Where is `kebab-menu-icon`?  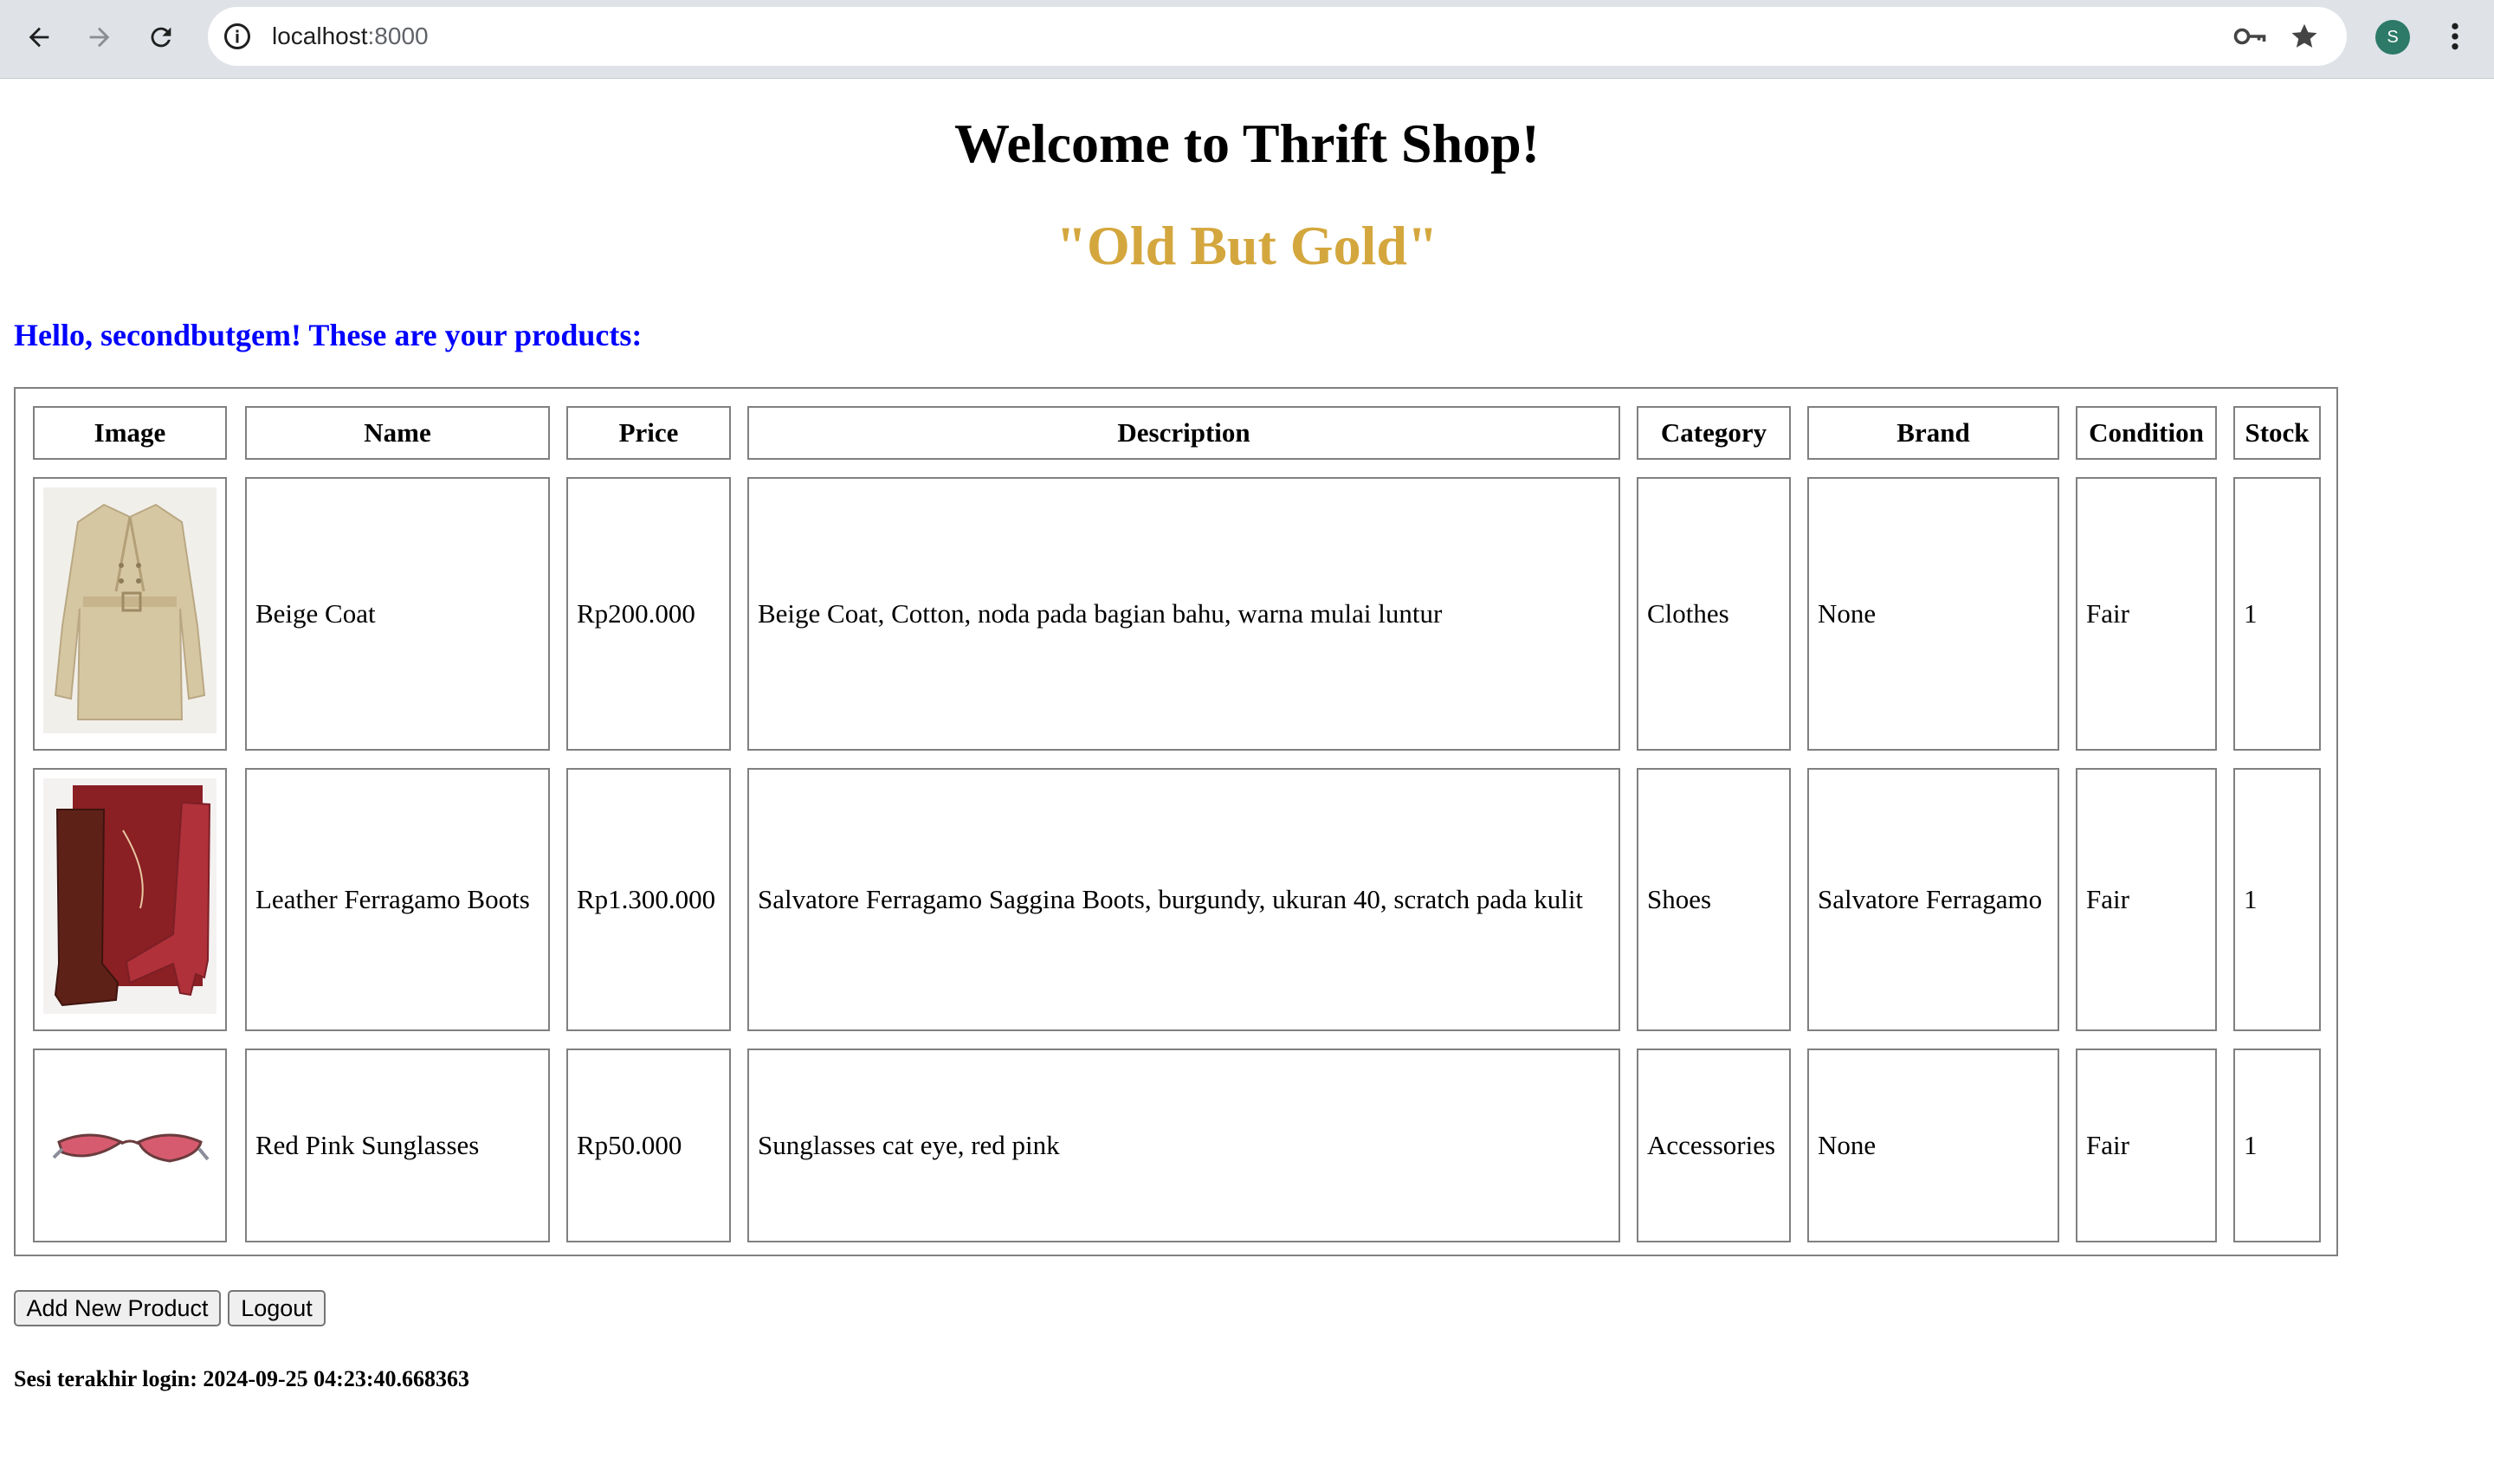 kebab-menu-icon is located at coordinates (2455, 36).